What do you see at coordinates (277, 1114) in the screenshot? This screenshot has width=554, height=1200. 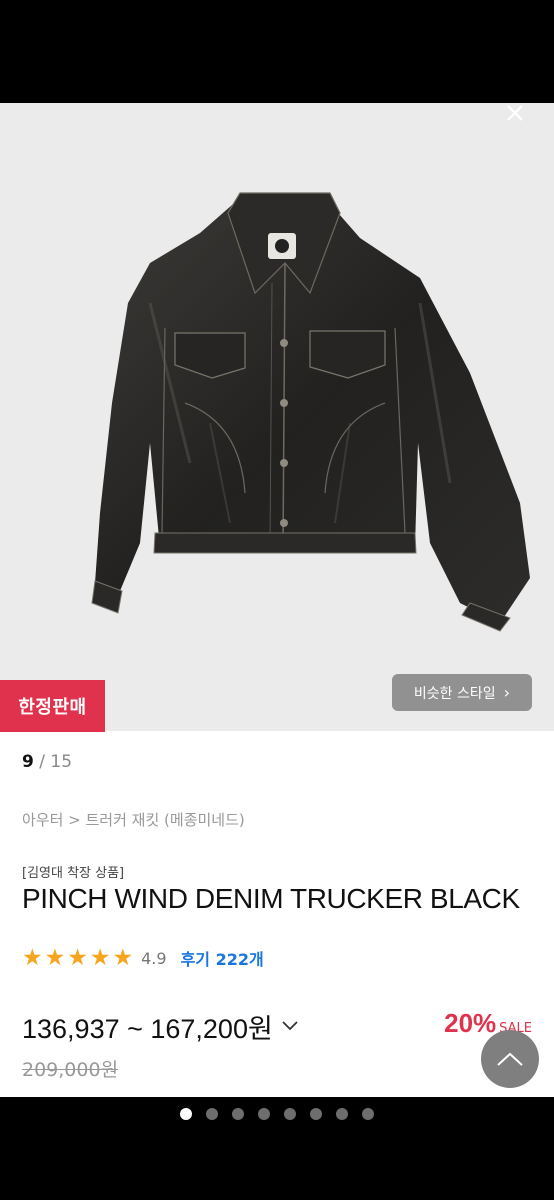 I see `page-indicator` at bounding box center [277, 1114].